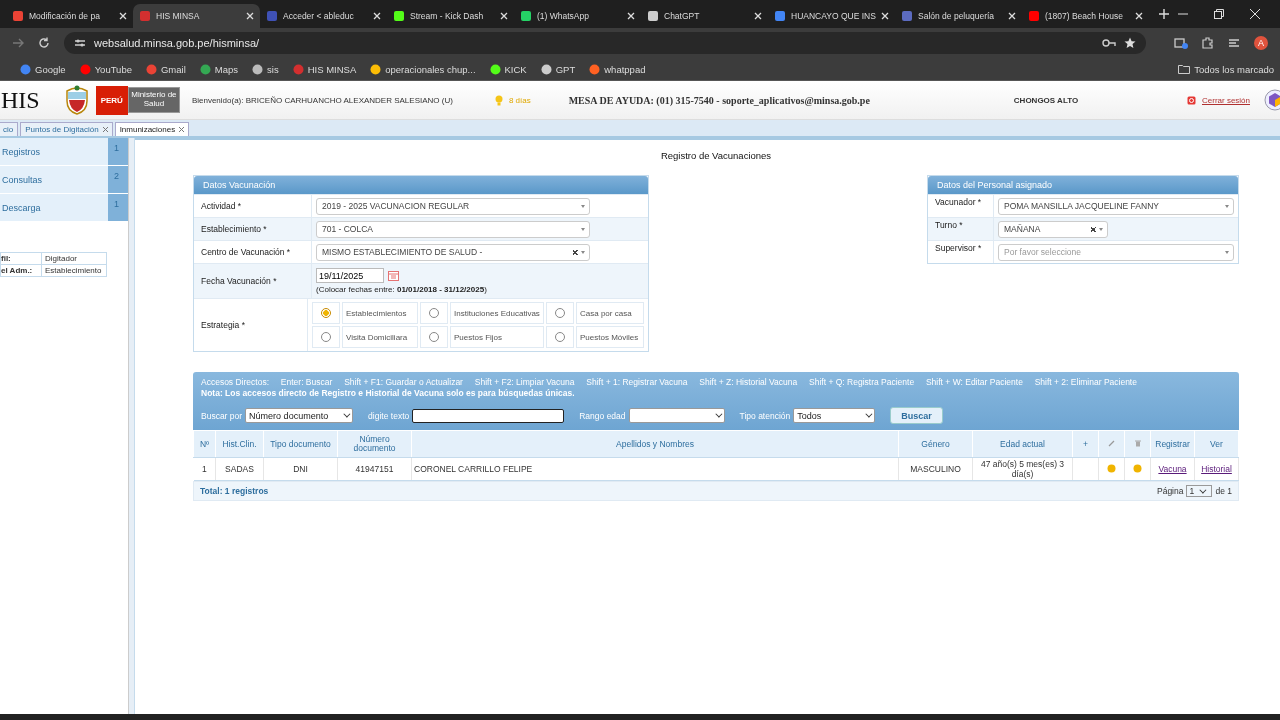  Describe the element at coordinates (196, 16) in the screenshot. I see `browser-tab: HIS MINSA` at that location.